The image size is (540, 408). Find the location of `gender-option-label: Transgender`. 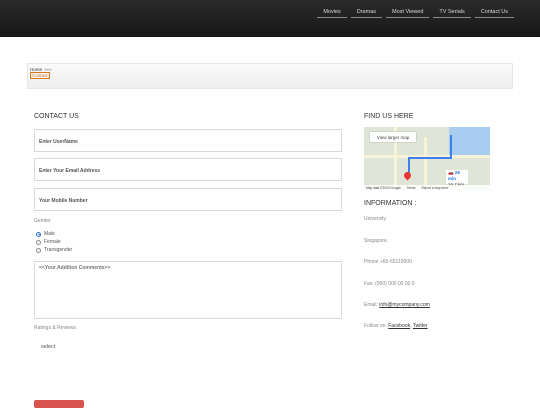

gender-option-label: Transgender is located at coordinates (58, 250).